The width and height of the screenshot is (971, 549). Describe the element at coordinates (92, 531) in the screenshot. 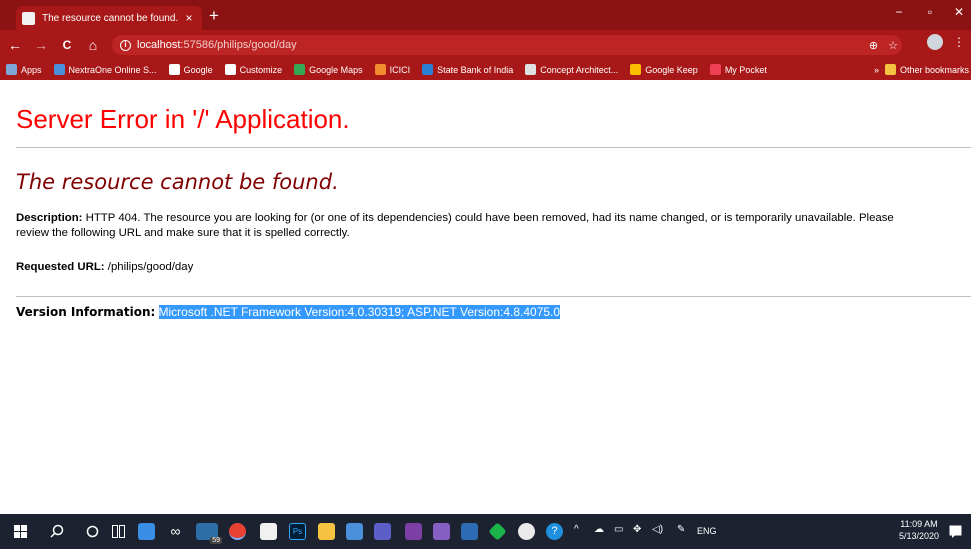

I see `cortana-icon` at that location.